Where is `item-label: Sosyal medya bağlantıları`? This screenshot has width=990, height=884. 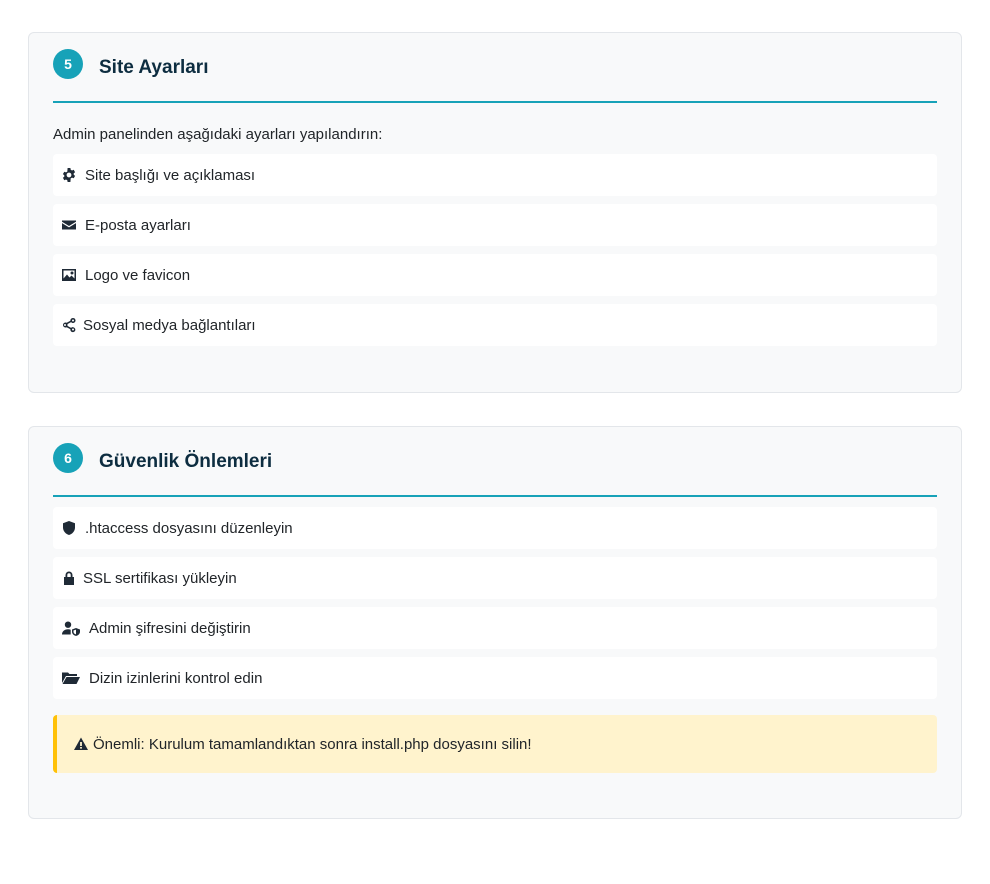
item-label: Sosyal medya bağlantıları is located at coordinates (169, 325).